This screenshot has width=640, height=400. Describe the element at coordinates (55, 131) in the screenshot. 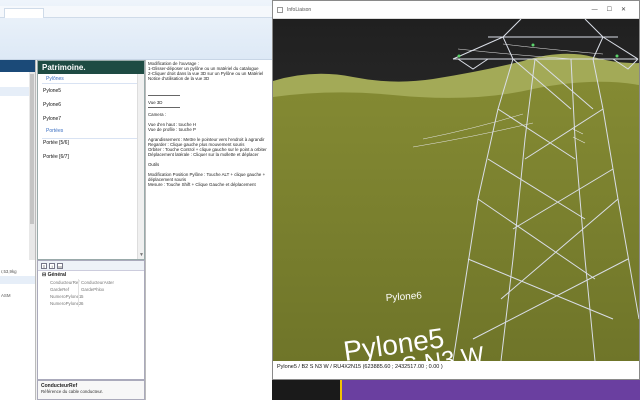

I see `group-label-portees: Portées` at that location.